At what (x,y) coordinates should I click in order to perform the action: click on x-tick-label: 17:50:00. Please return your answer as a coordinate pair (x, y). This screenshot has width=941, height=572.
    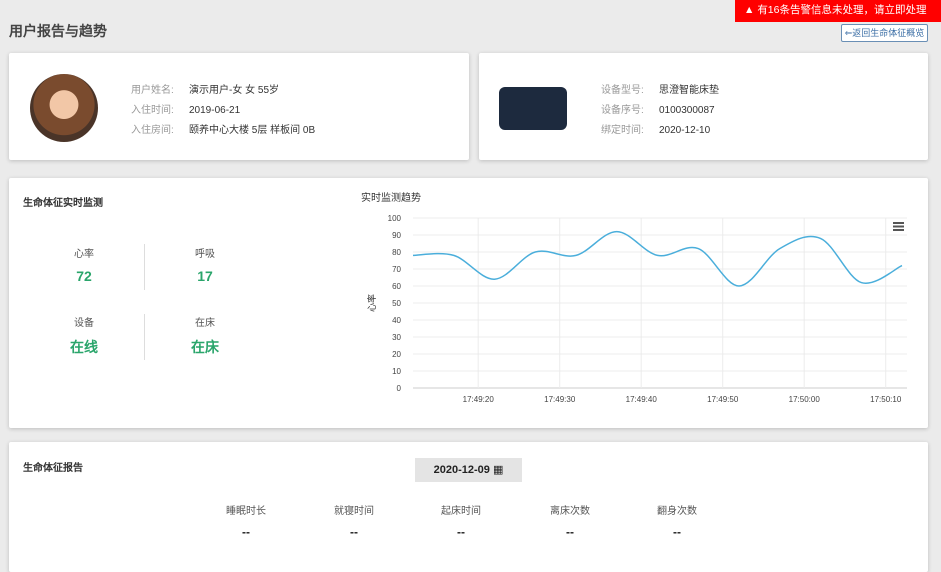
    Looking at the image, I should click on (805, 399).